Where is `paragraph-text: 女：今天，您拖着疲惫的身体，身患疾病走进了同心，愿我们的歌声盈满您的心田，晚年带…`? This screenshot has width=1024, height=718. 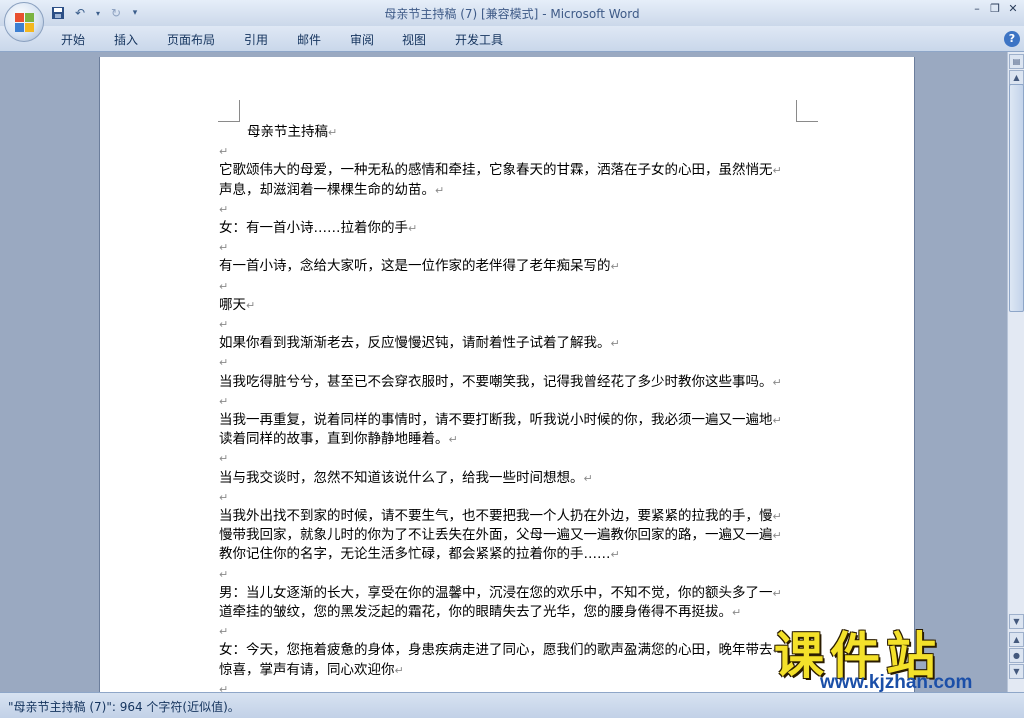
paragraph-text: 女：今天，您拖着疲惫的身体，身患疾病走进了同心，愿我们的歌声盈满您的心田，晚年带… is located at coordinates (496, 650).